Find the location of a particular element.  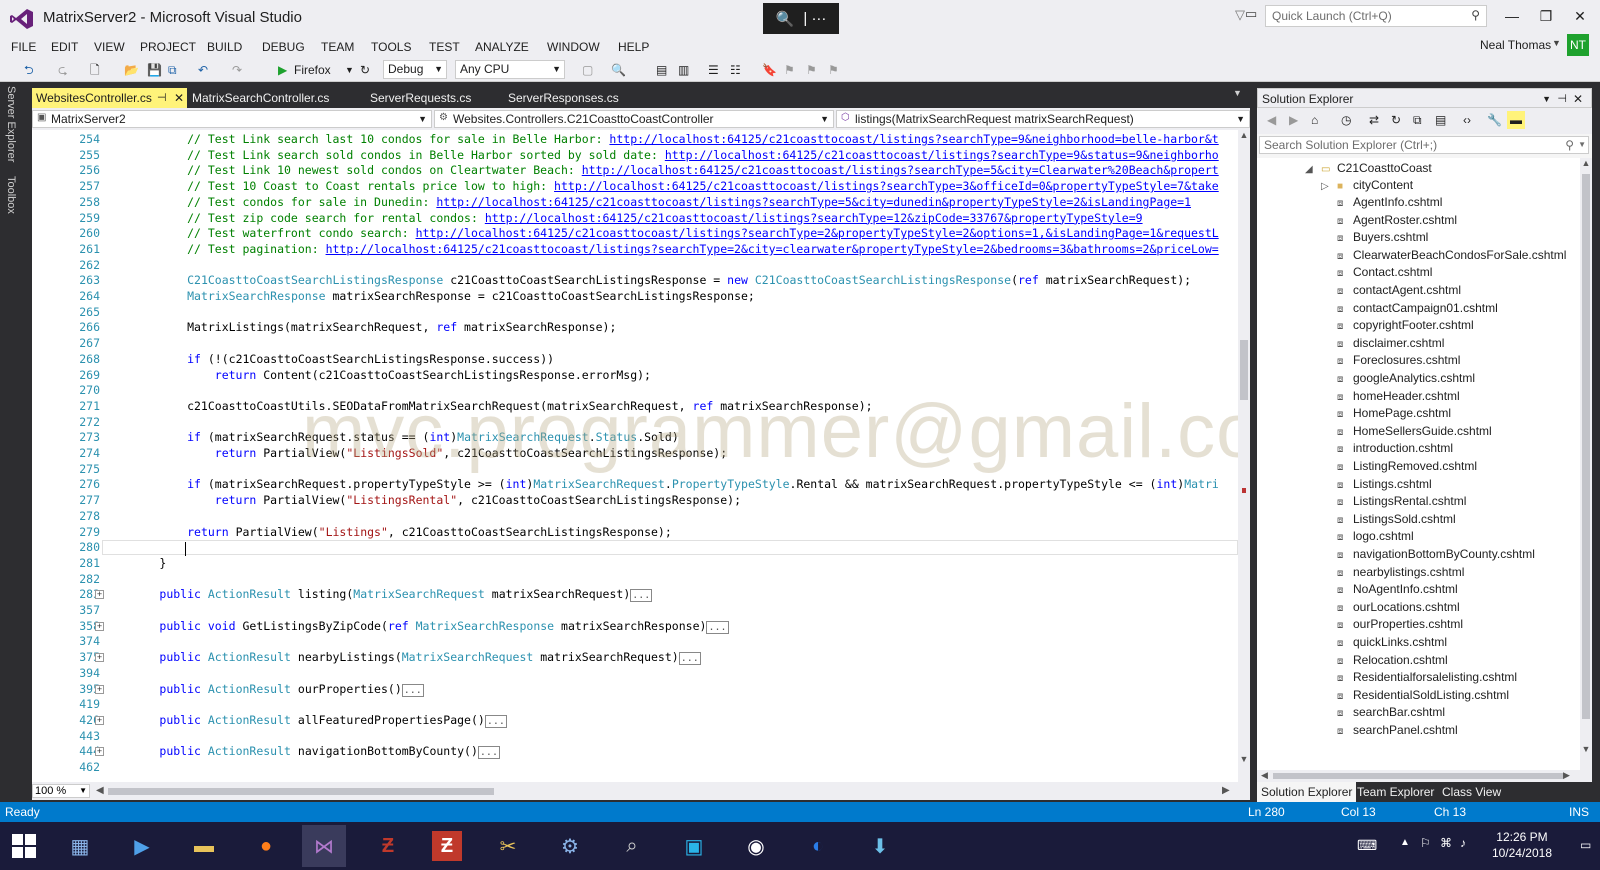

keyboard-icon: ⌨ is located at coordinates (1367, 845).